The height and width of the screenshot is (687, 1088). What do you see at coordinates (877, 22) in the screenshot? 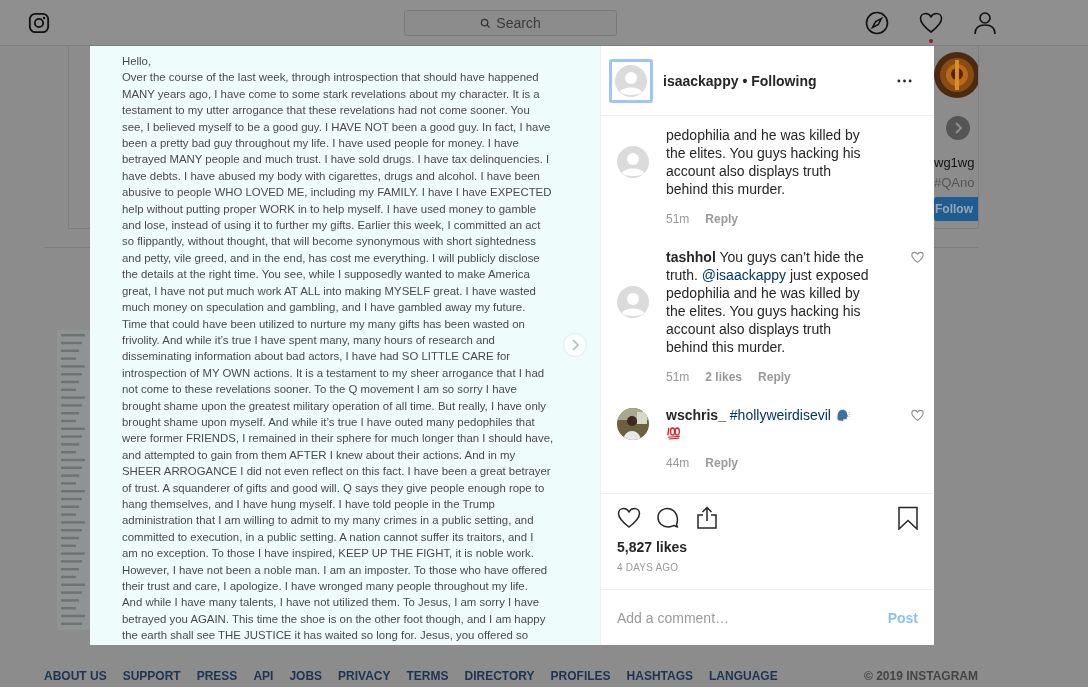
I see `compass-icon` at bounding box center [877, 22].